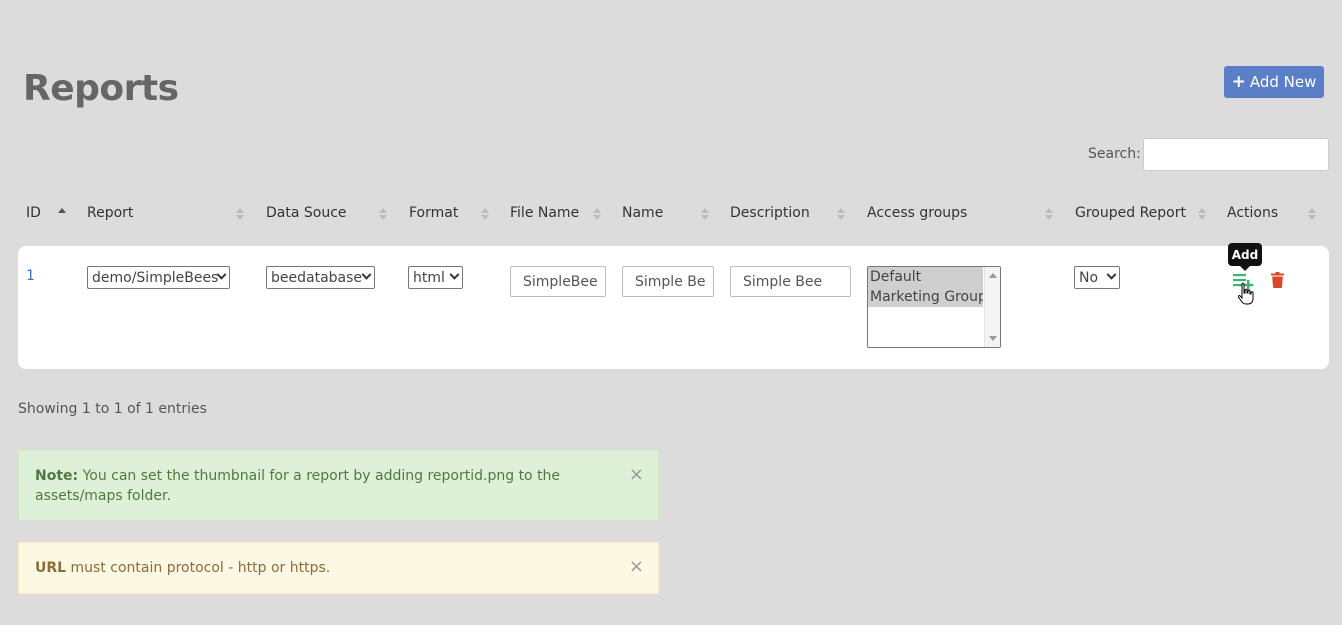 This screenshot has width=1342, height=625. I want to click on column-header-format: Format, so click(433, 213).